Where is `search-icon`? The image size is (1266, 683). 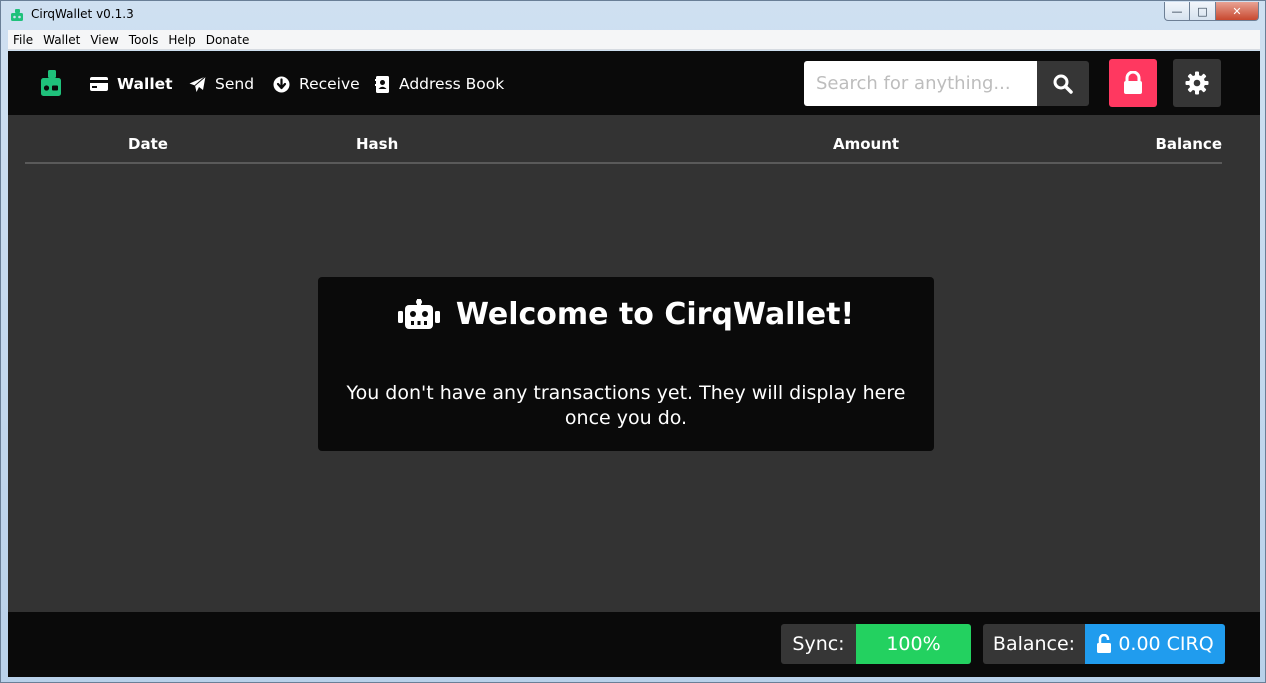 search-icon is located at coordinates (1063, 84).